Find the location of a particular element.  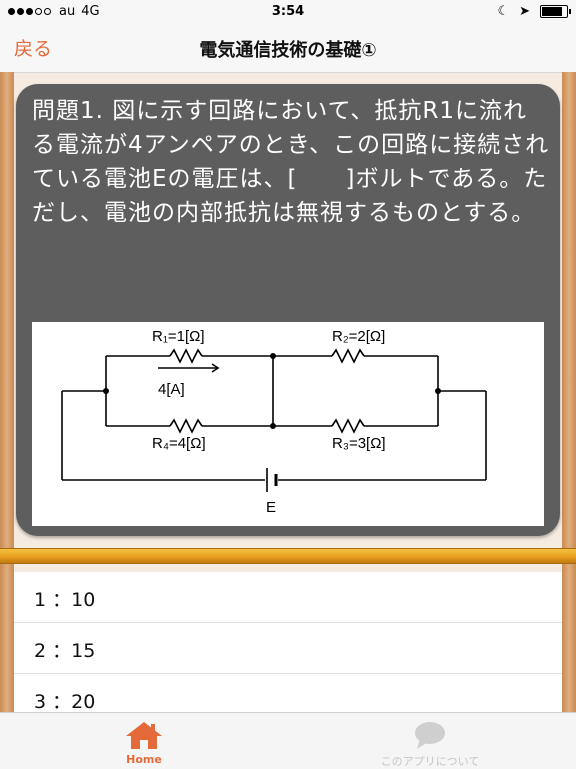

navigation-bar: 戻る 電気通信技術の基礎① is located at coordinates (288, 48).